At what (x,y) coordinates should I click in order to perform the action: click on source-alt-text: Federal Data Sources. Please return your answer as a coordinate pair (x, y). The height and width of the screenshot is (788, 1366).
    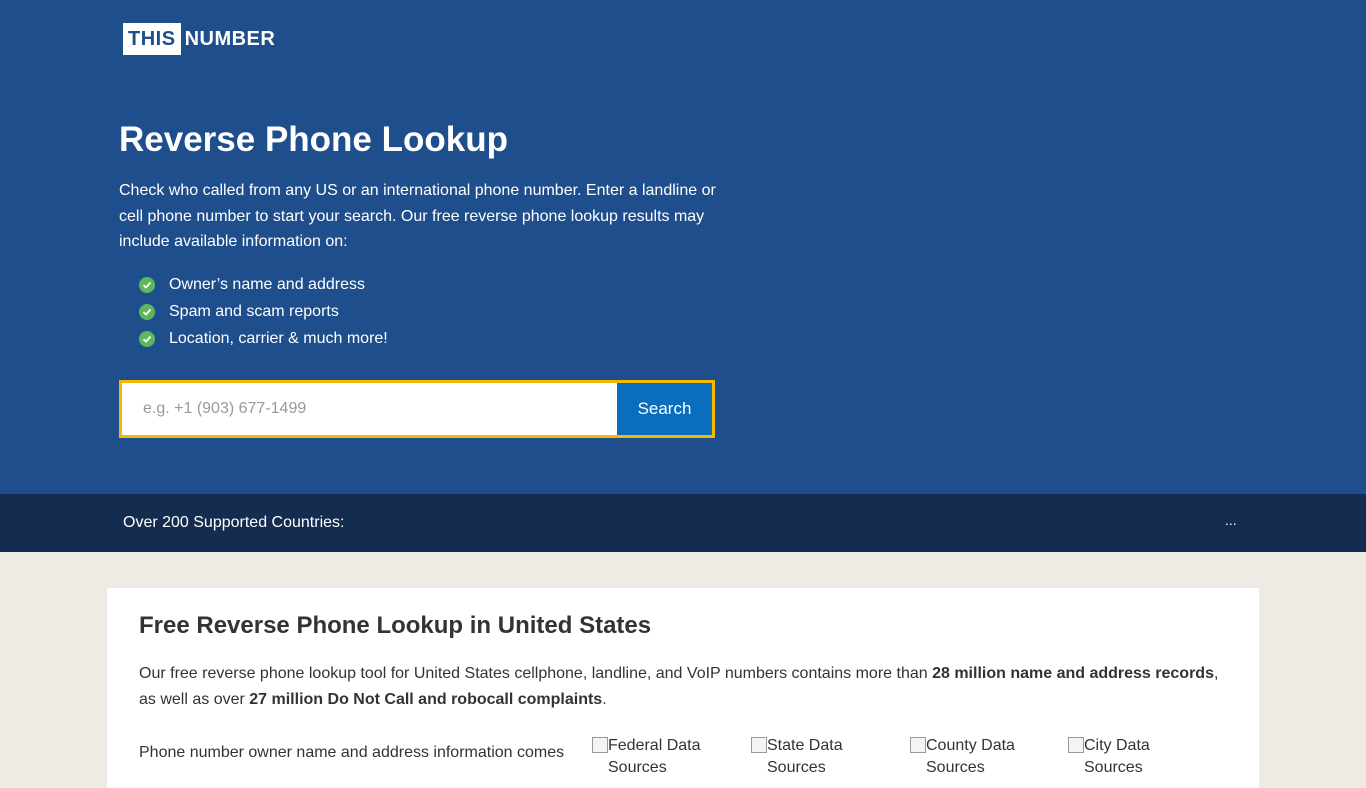
    Looking at the image, I should click on (654, 756).